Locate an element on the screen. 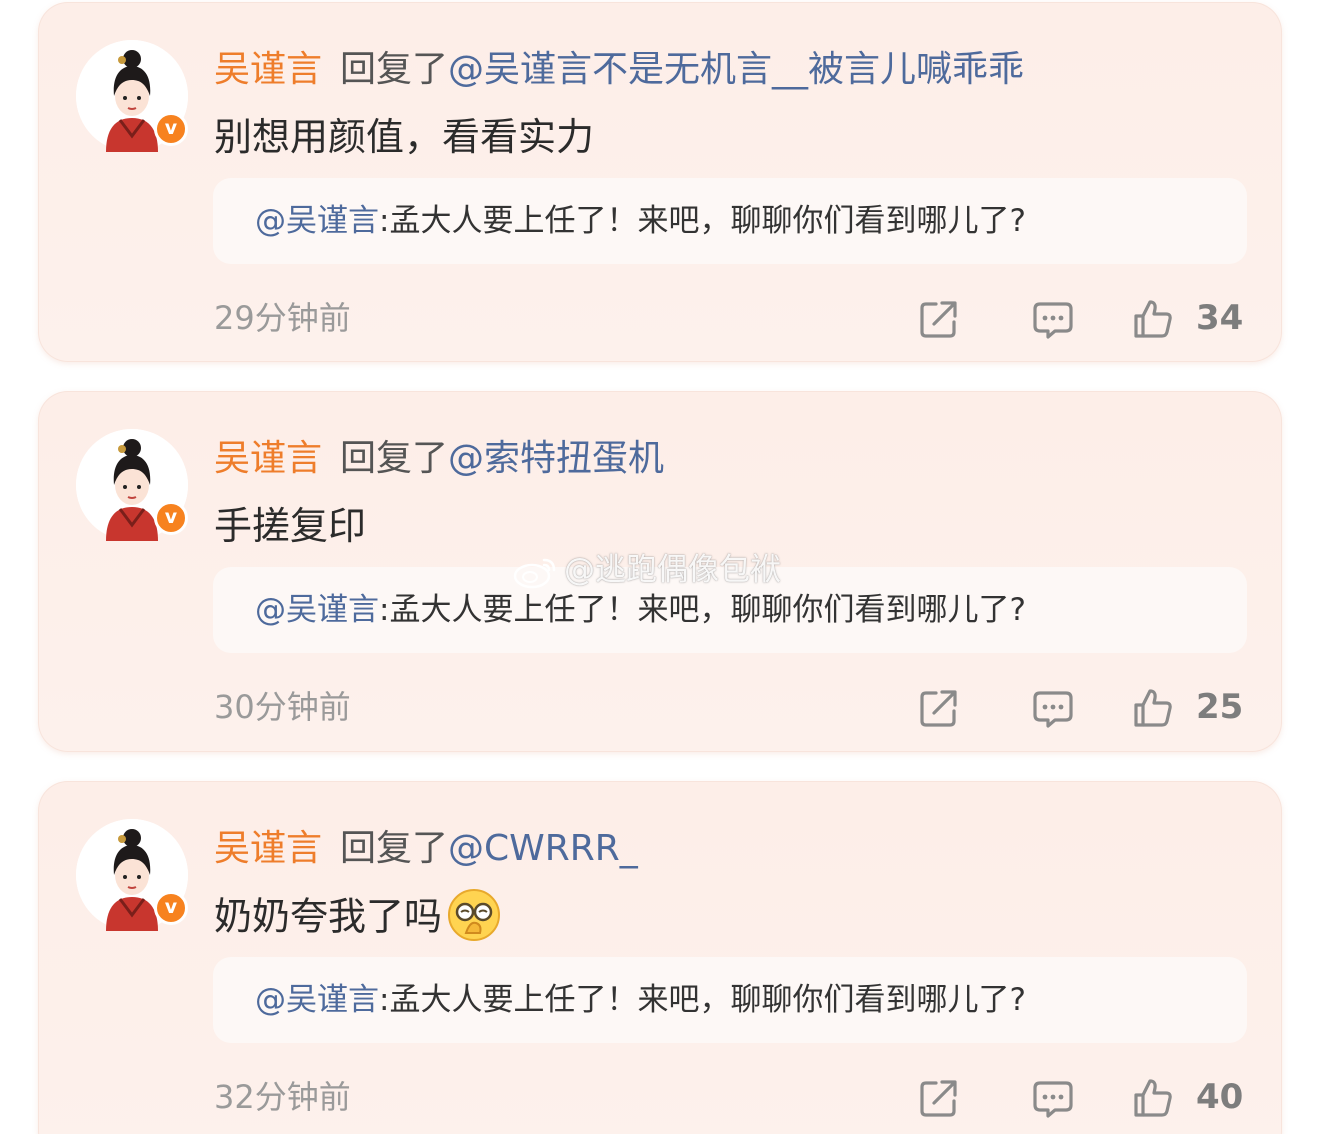  comment-footer: 29分钟前 34 is located at coordinates (731, 318).